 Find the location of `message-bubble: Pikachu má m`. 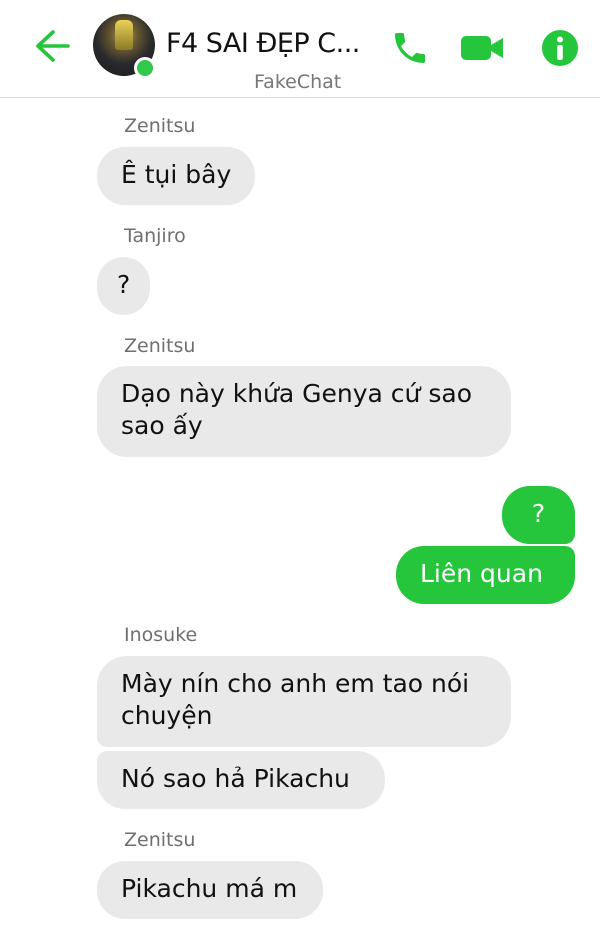

message-bubble: Pikachu má m is located at coordinates (210, 890).